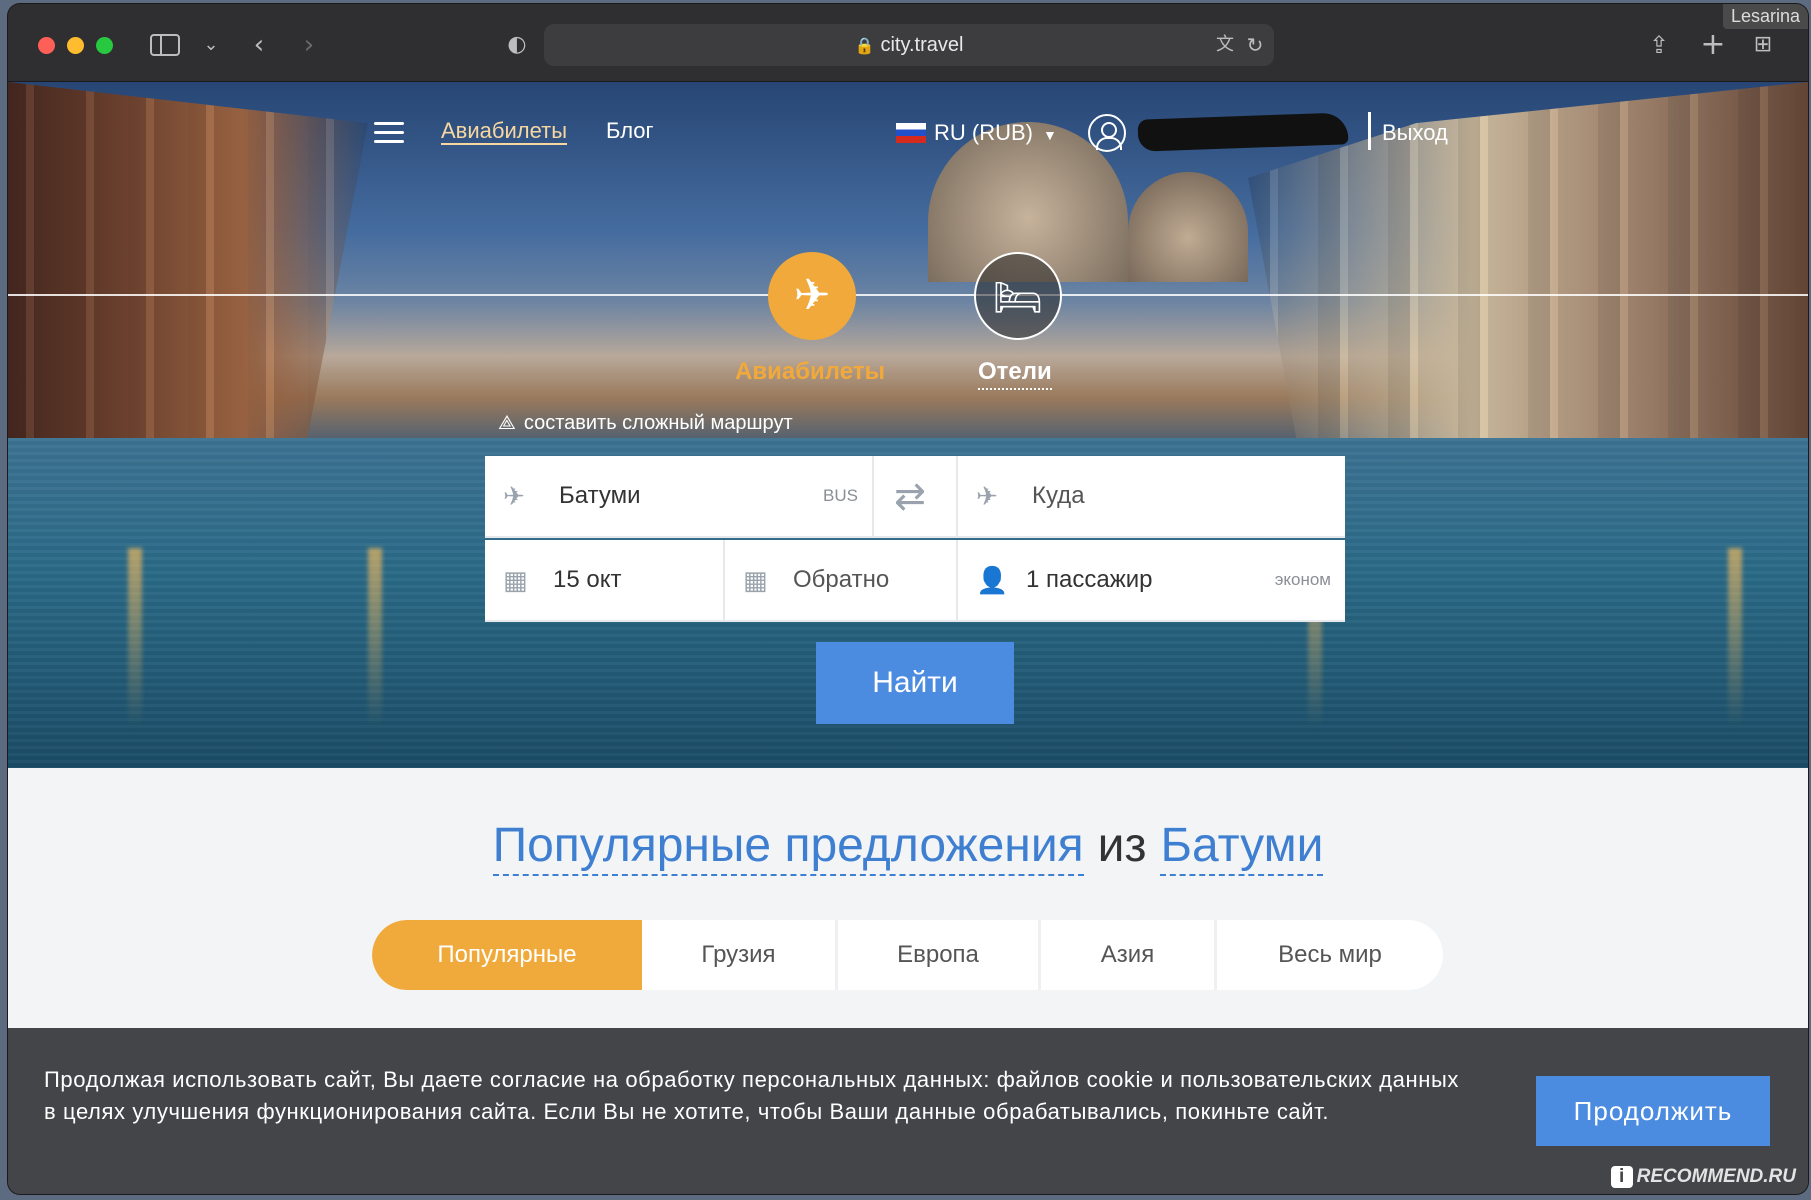 This screenshot has width=1811, height=1200. What do you see at coordinates (976, 133) in the screenshot?
I see `currency-selector: RU (RUB) ▼` at bounding box center [976, 133].